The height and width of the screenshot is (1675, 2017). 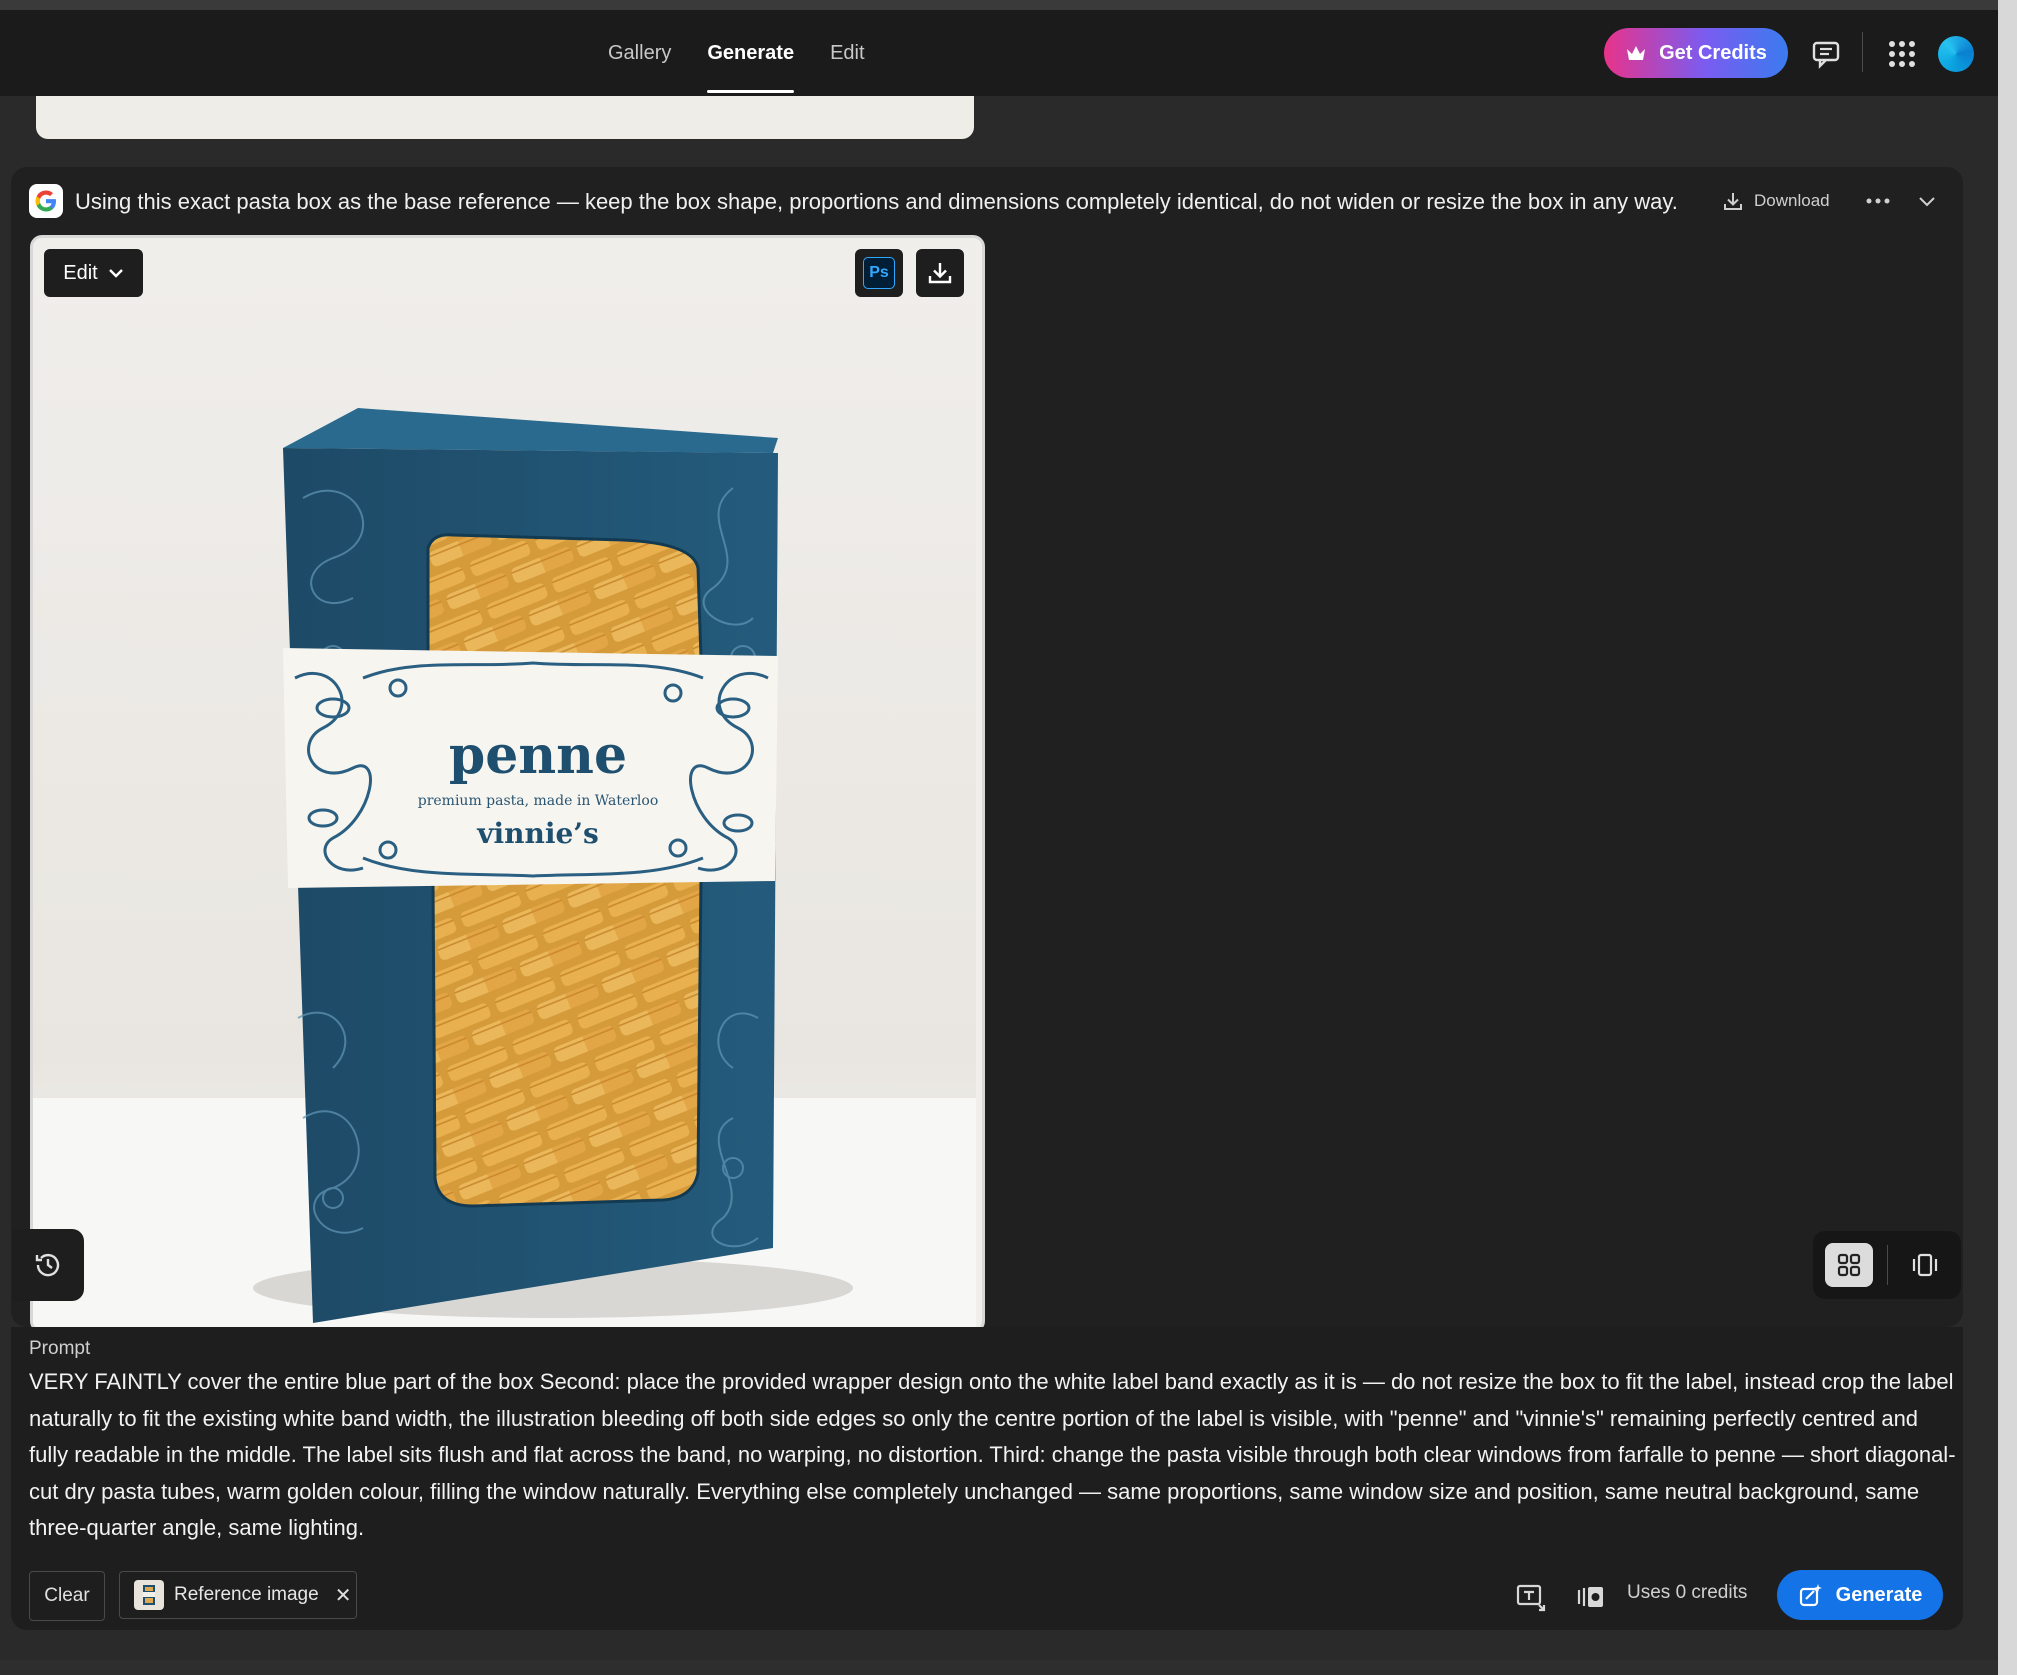 I want to click on label-product-name: penne, so click(x=538, y=755).